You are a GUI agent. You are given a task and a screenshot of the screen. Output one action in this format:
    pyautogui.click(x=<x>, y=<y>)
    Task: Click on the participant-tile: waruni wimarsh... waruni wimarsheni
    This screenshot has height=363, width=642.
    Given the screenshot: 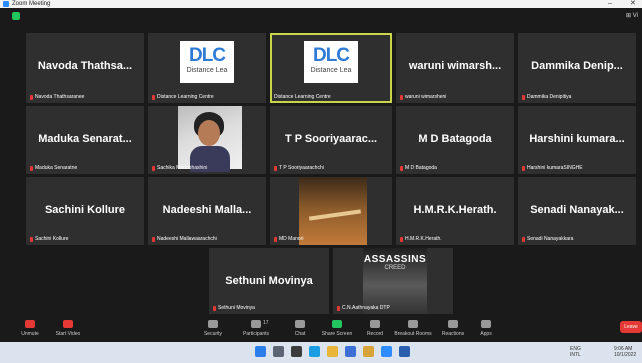 What is the action you would take?
    pyautogui.click(x=455, y=68)
    